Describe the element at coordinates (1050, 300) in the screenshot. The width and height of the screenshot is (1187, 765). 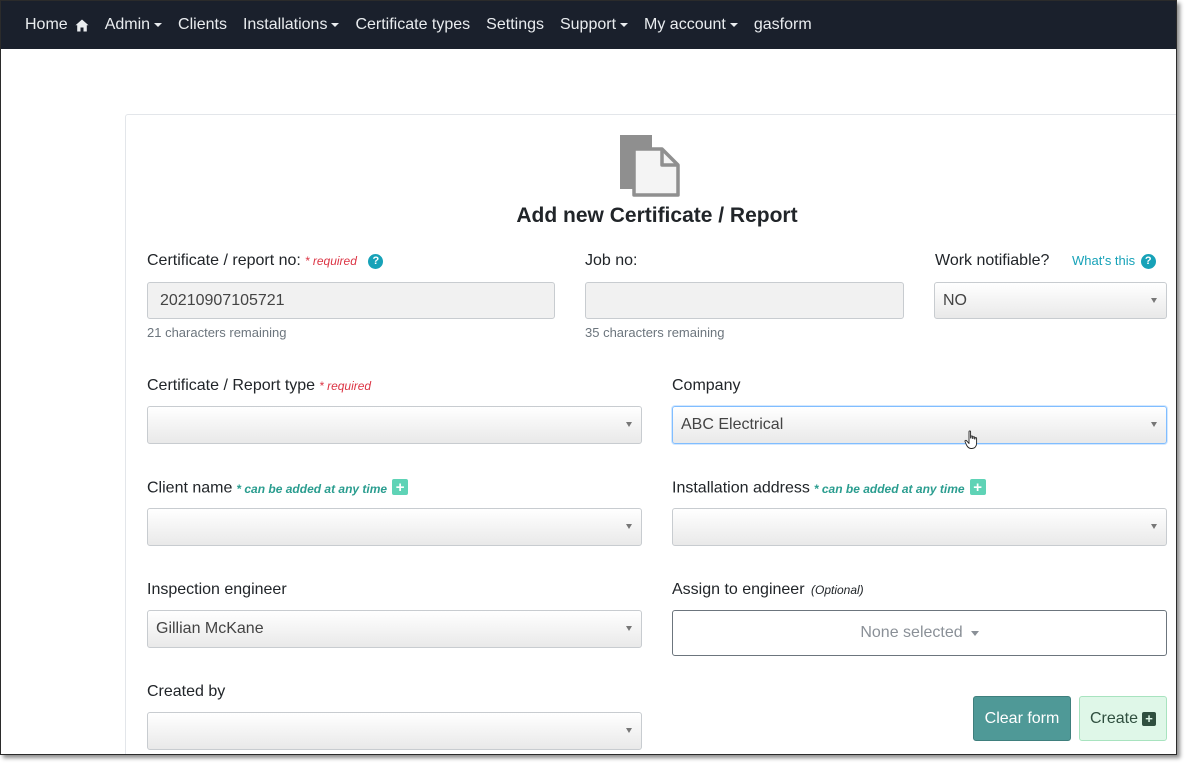
I see `work-notifiable-select: NO` at that location.